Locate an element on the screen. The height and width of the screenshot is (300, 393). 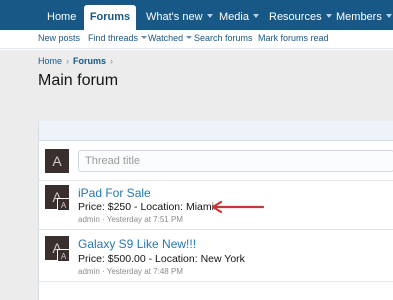
nav-tab-whats-new-label: What's new is located at coordinates (174, 17).